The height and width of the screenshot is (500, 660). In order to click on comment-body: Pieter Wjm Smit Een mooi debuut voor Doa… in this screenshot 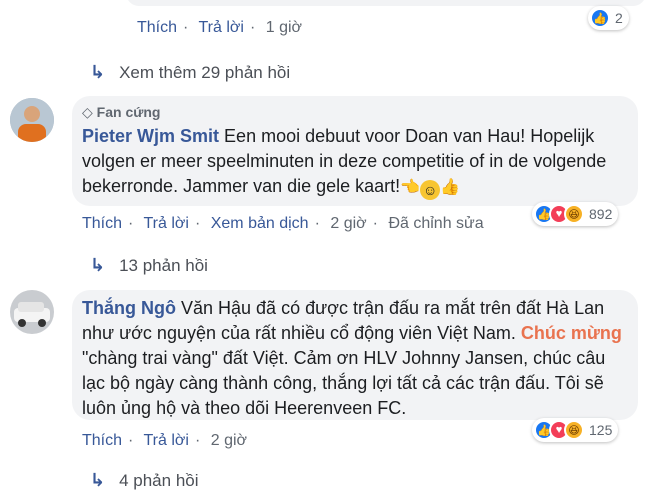, I will do `click(357, 162)`.